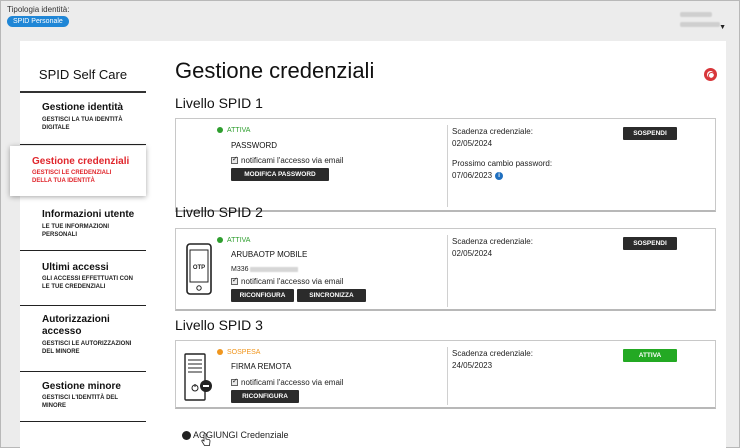  What do you see at coordinates (371, 20) in the screenshot?
I see `top-bar: Tipologia identità: SPID Personale ▼` at bounding box center [371, 20].